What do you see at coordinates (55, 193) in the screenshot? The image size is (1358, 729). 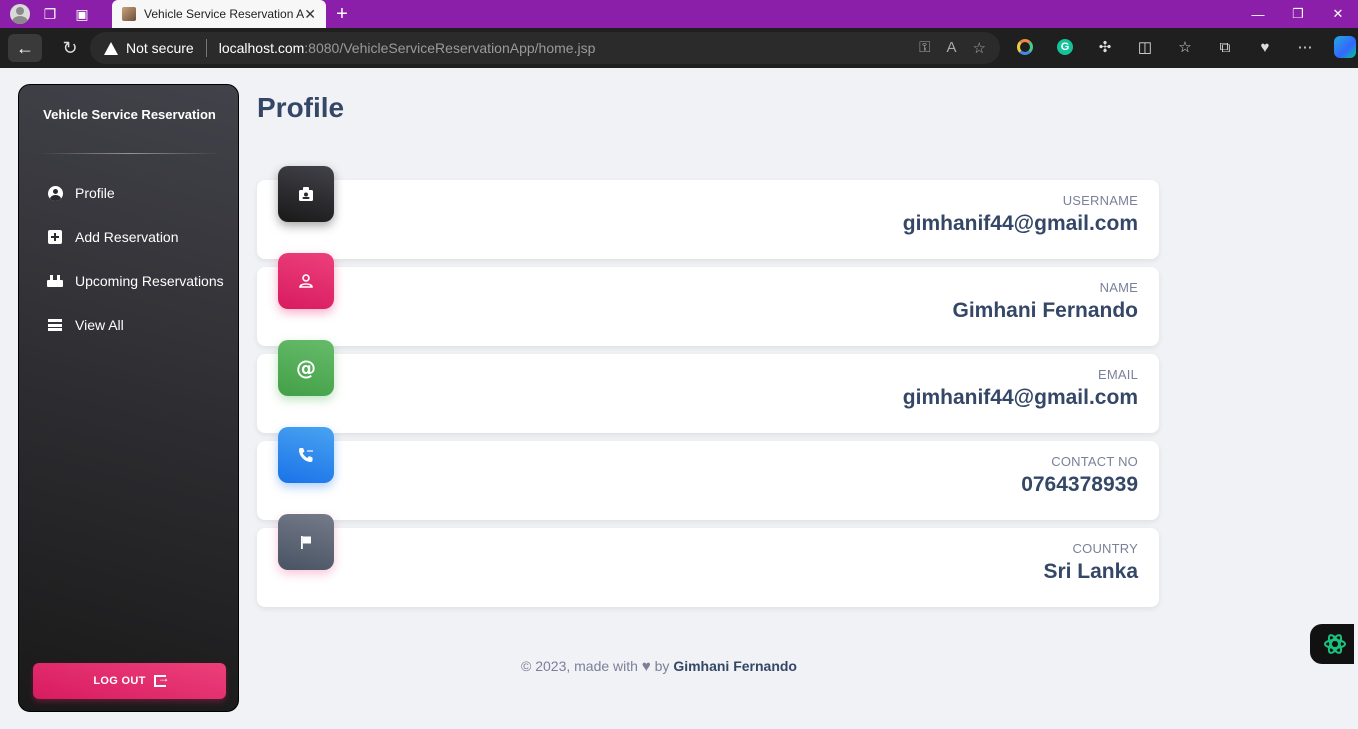 I see `user-circle-icon` at bounding box center [55, 193].